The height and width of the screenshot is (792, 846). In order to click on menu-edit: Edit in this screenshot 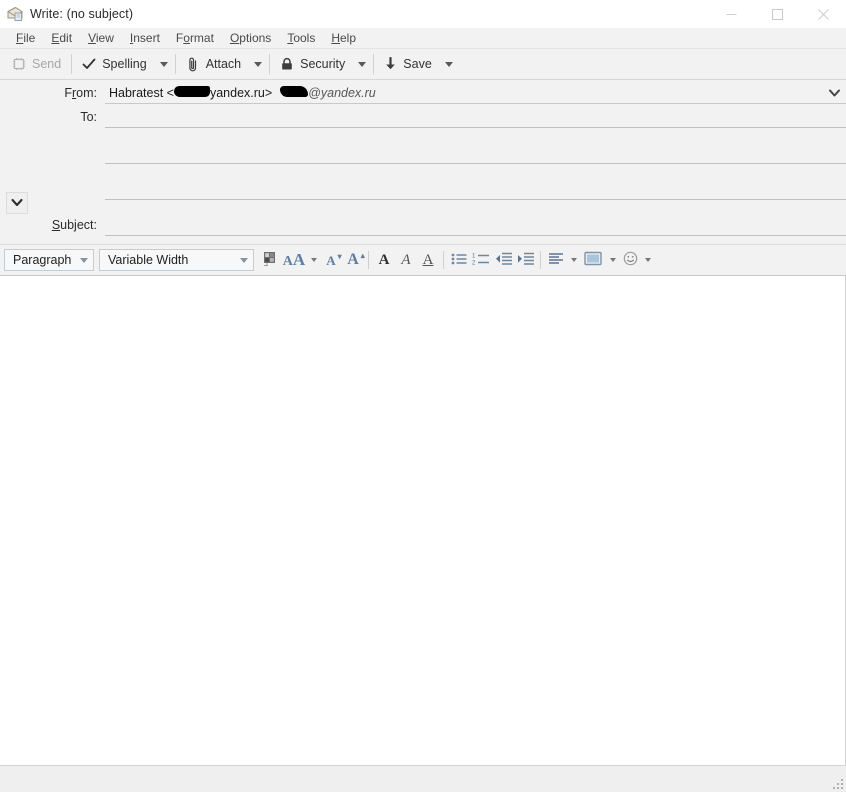, I will do `click(61, 38)`.